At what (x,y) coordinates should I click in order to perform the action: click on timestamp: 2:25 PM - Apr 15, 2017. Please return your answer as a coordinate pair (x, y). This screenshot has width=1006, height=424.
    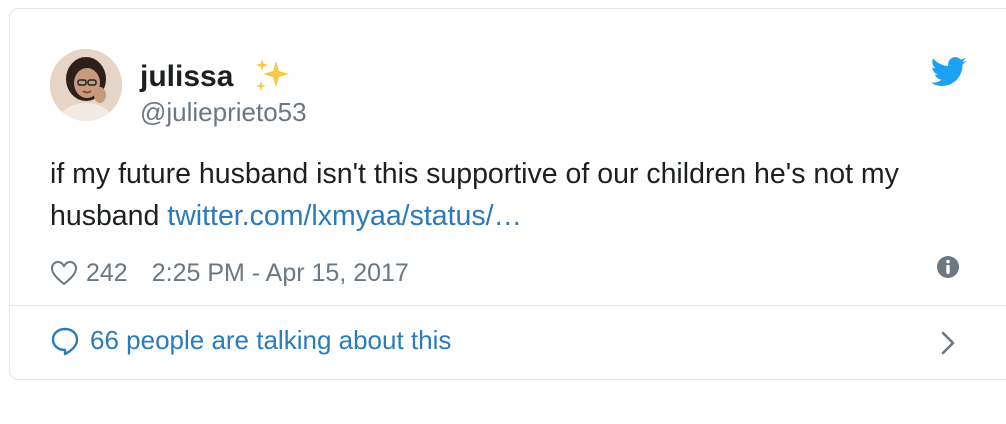
    Looking at the image, I should click on (280, 273).